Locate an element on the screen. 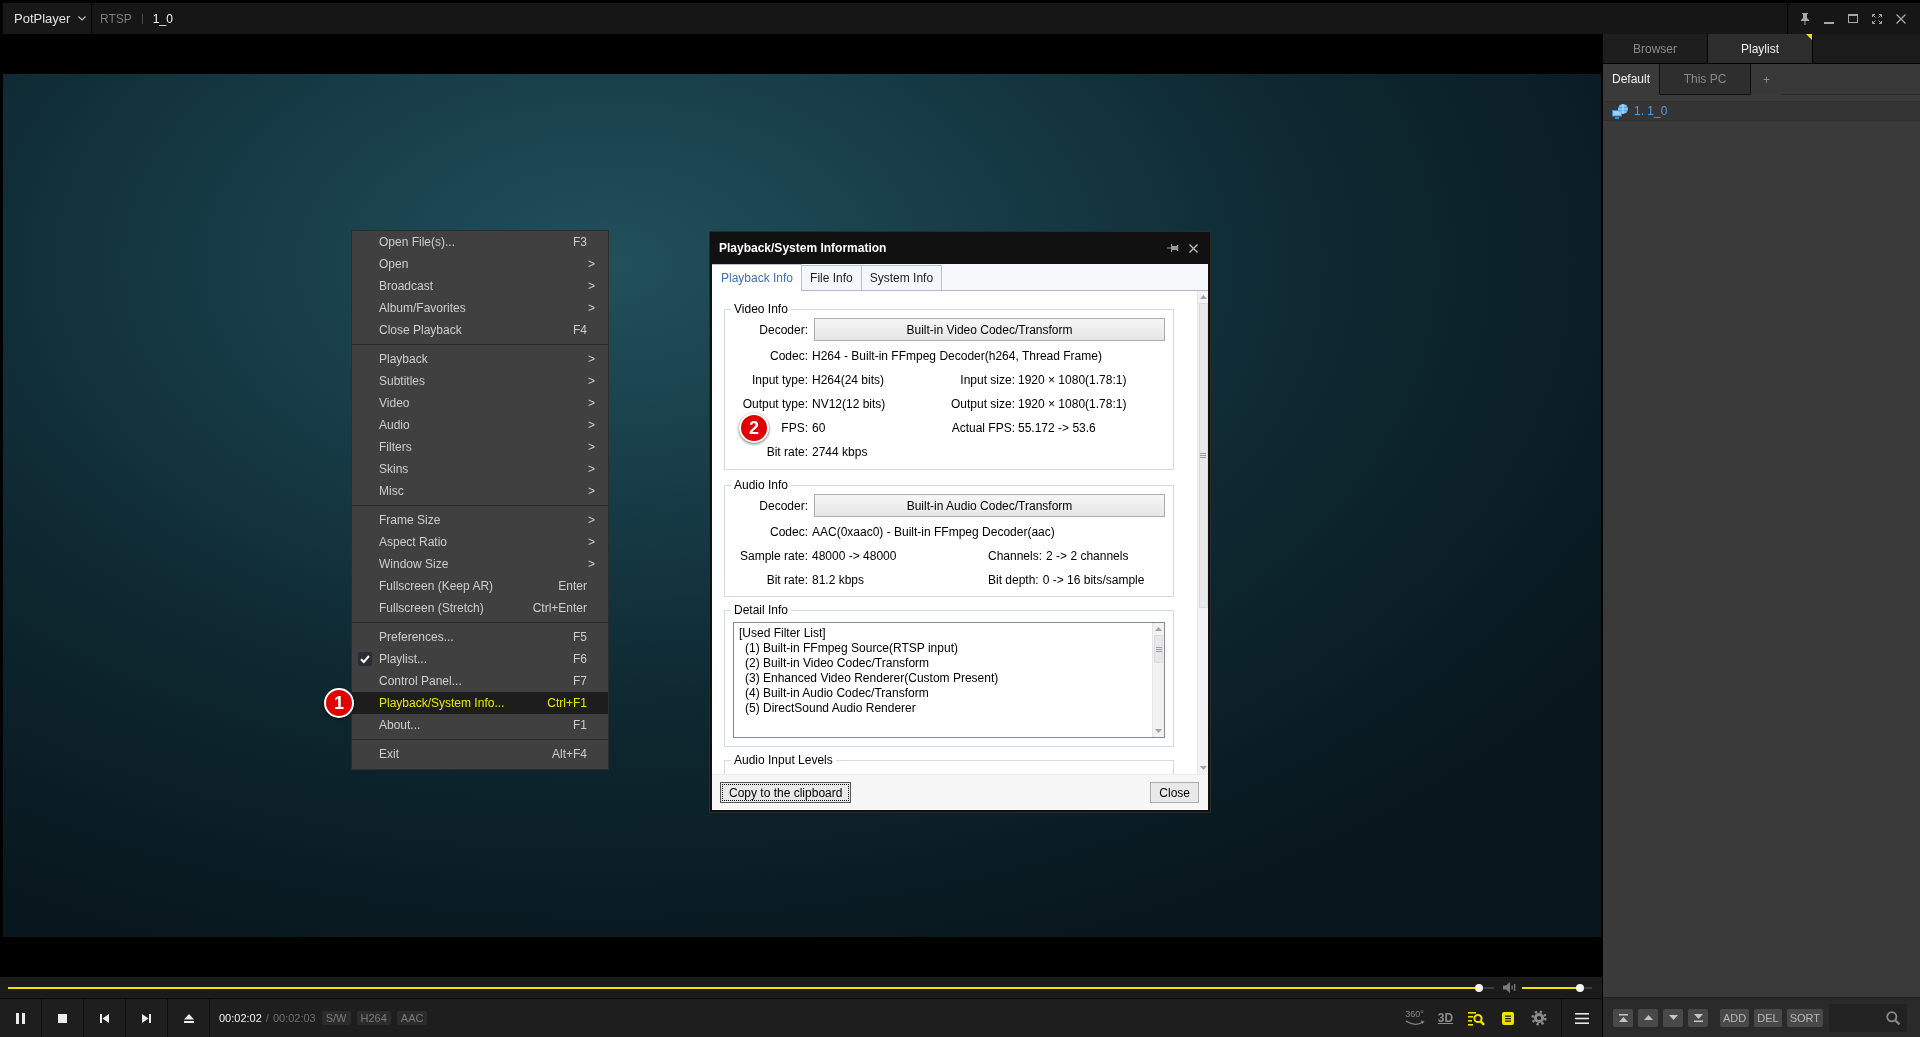 Image resolution: width=1920 pixels, height=1037 pixels. playlist-action-button: ADD is located at coordinates (1735, 1017).